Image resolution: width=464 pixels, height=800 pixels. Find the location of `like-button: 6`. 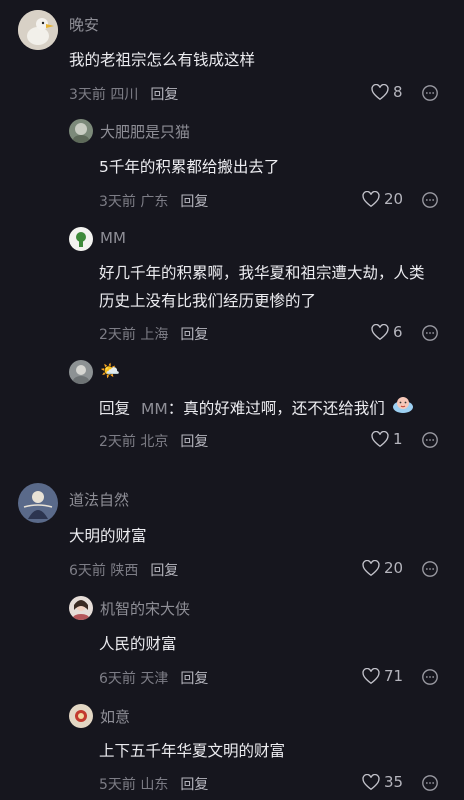

like-button: 6 is located at coordinates (387, 332).